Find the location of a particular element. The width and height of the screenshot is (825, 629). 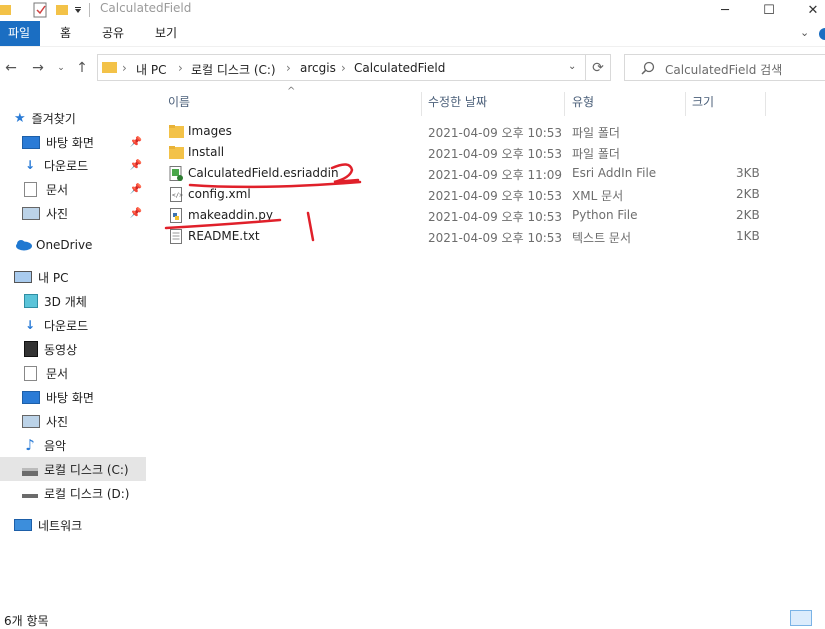

ribbon-expand-icon: ⌄ is located at coordinates (809, 34).